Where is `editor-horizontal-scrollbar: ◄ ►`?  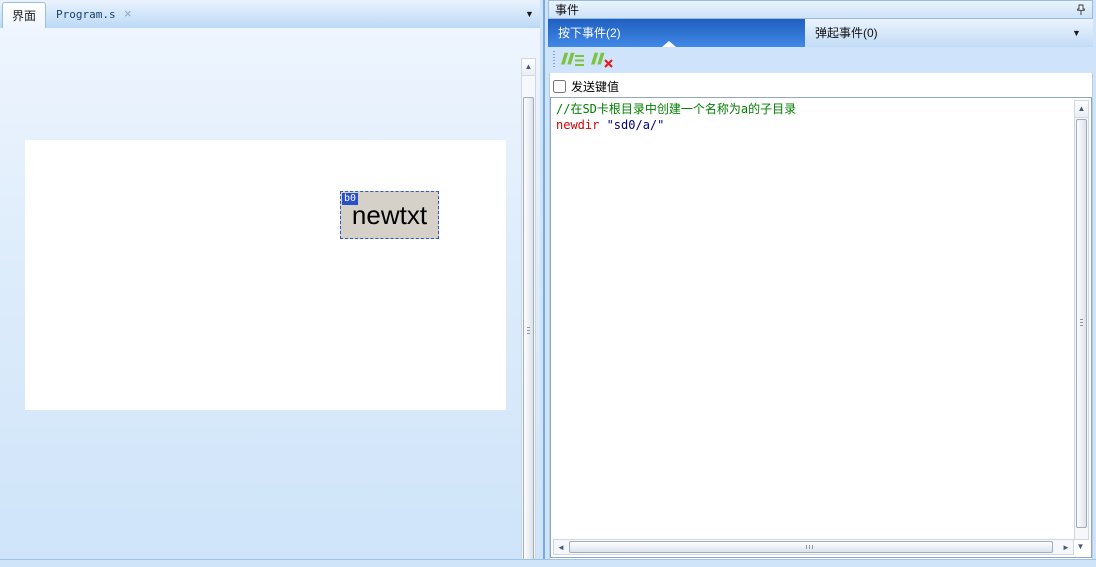 editor-horizontal-scrollbar: ◄ ► is located at coordinates (813, 547).